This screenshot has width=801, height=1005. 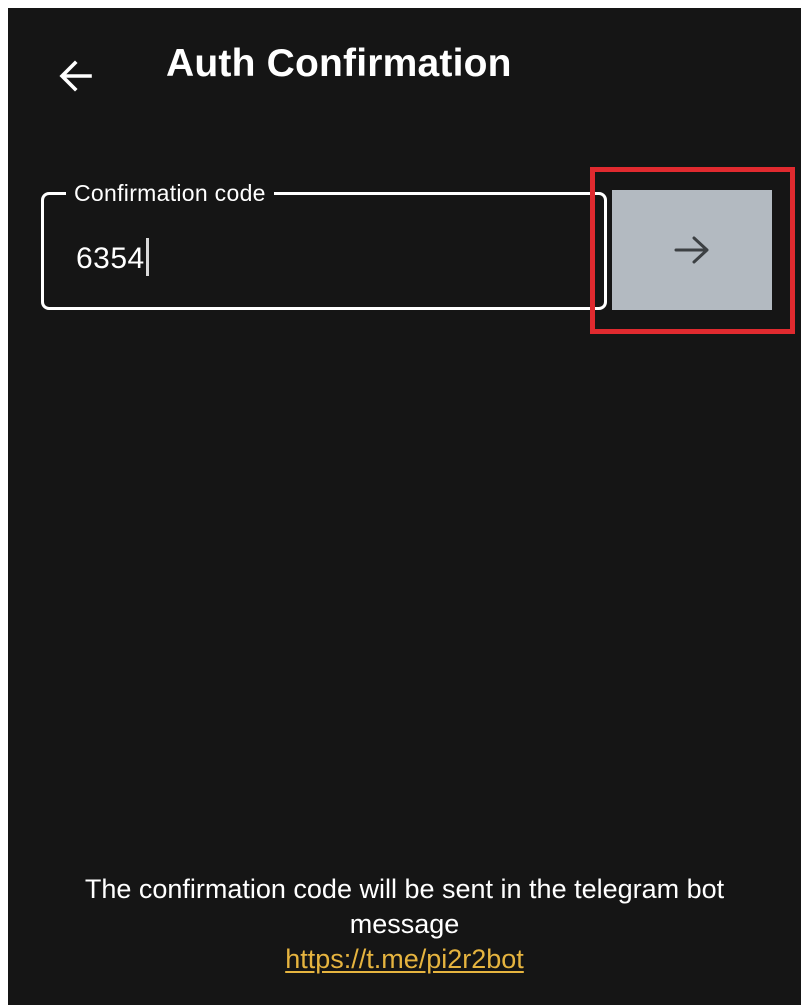 I want to click on text-cursor, so click(x=147, y=257).